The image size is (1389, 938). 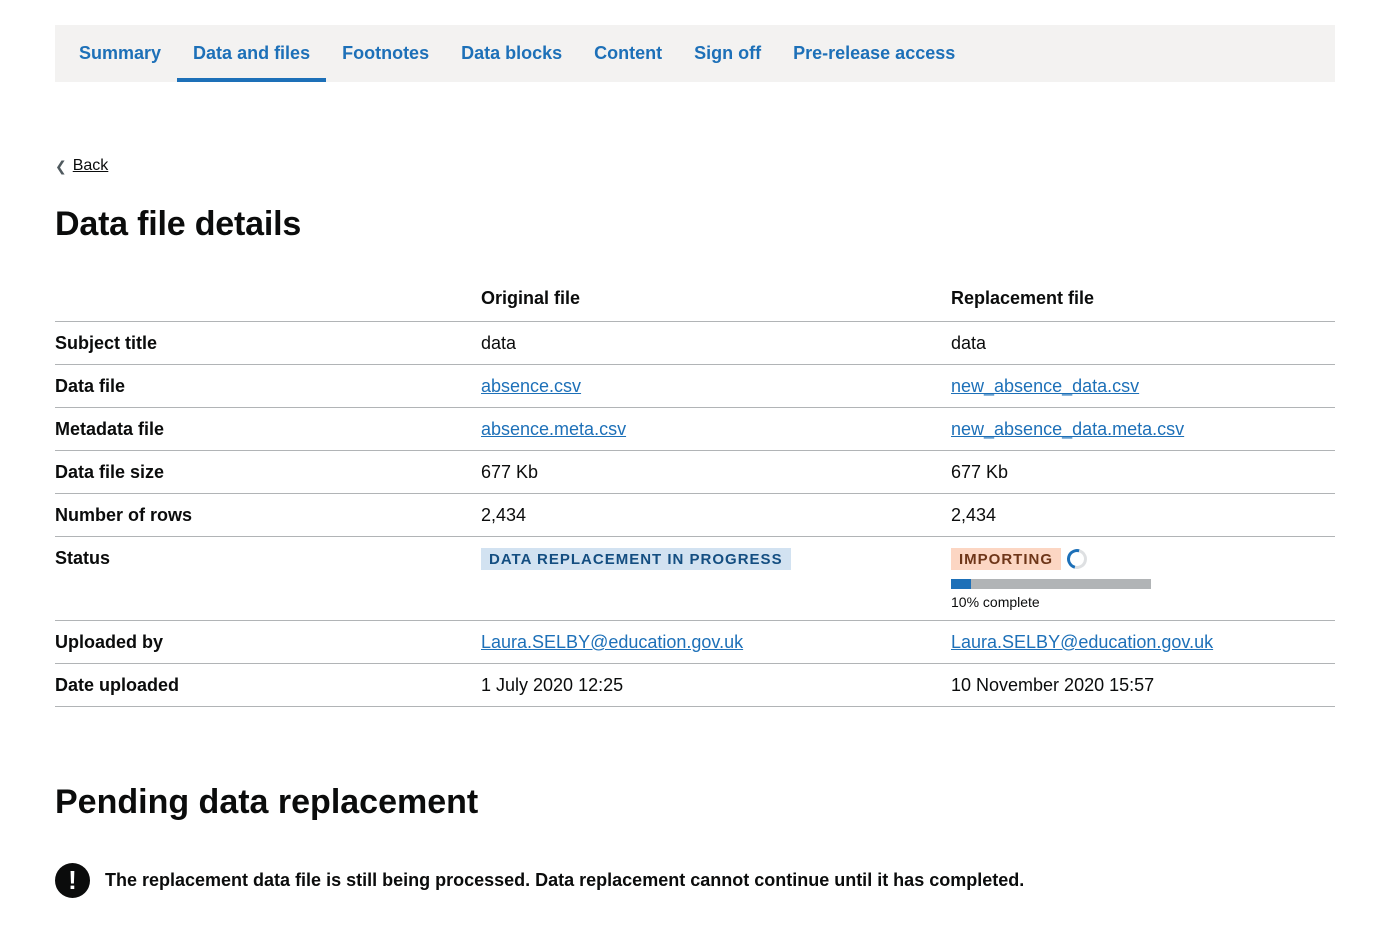 What do you see at coordinates (636, 559) in the screenshot?
I see `status-badge-in-progress: DATA REPLACEMENT IN PROGRESS` at bounding box center [636, 559].